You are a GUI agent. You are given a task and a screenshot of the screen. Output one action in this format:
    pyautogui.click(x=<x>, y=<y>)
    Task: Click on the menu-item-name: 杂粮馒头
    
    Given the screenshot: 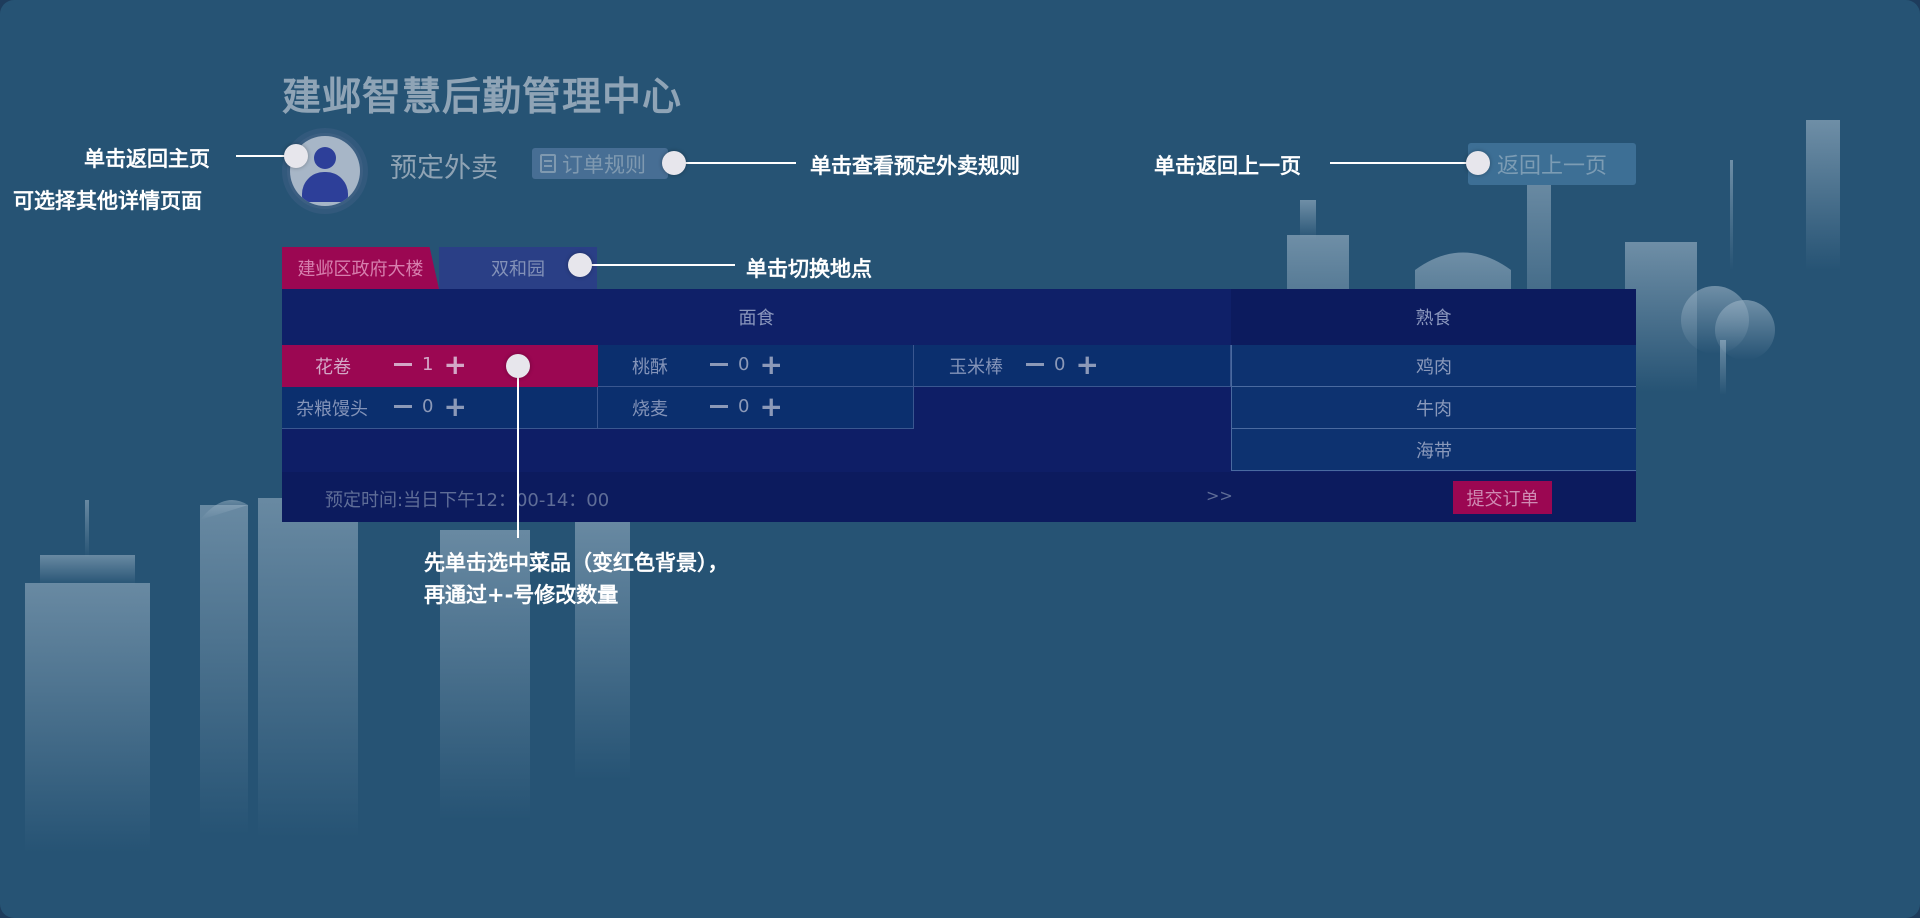 What is the action you would take?
    pyautogui.click(x=332, y=409)
    